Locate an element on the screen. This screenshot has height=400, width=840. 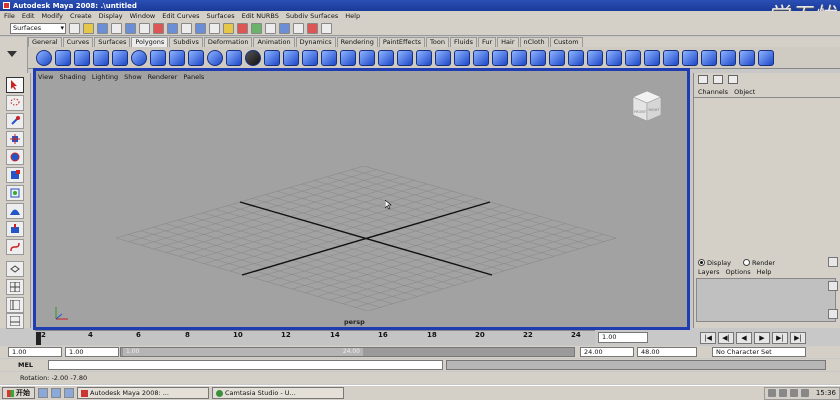
shelf-tab-custom: Custom is located at coordinates (566, 42).